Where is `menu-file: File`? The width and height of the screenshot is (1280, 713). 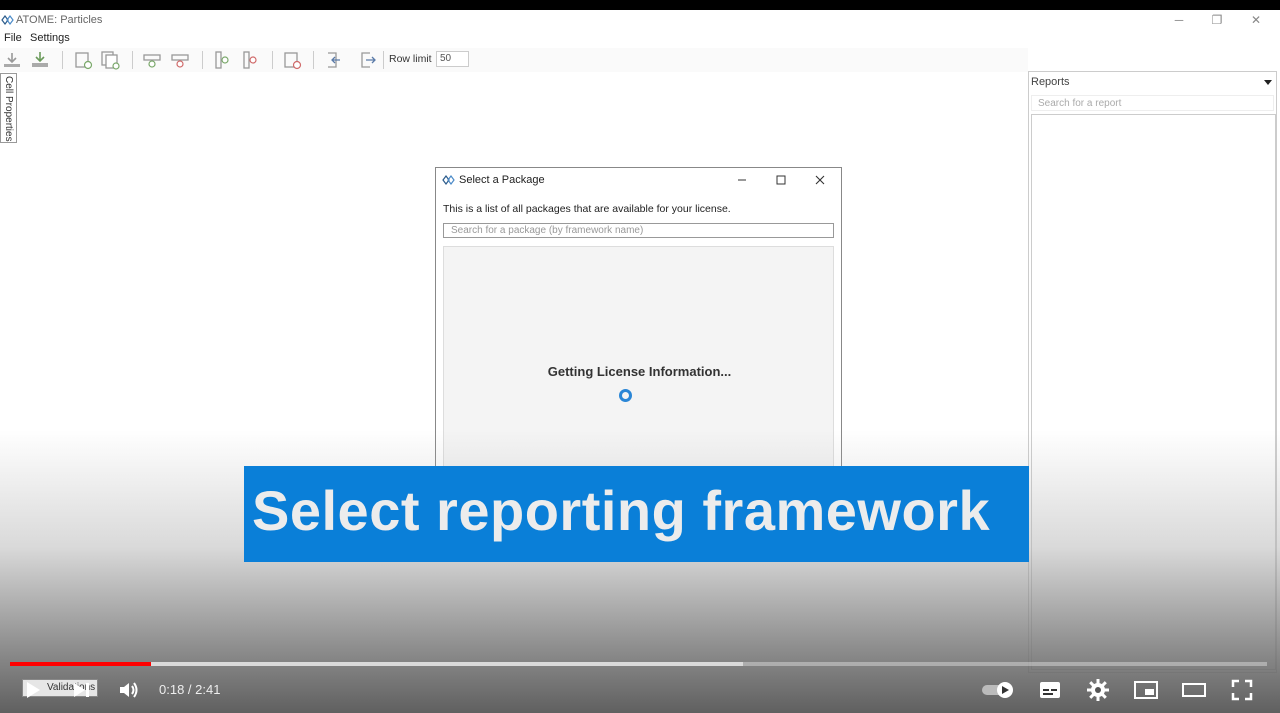
menu-file: File is located at coordinates (13, 38).